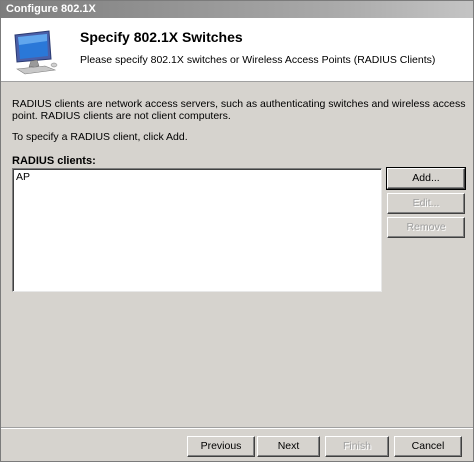 This screenshot has width=474, height=462. I want to click on computer-monitor-icon, so click(36, 52).